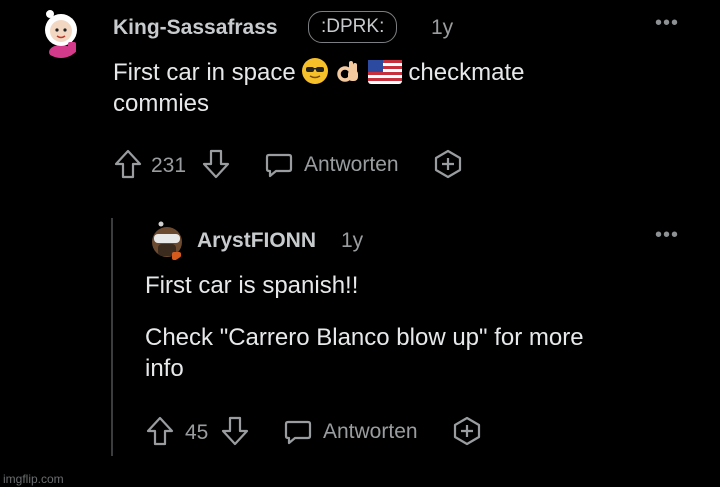  I want to click on comment-text-continued: checkmate, so click(466, 72).